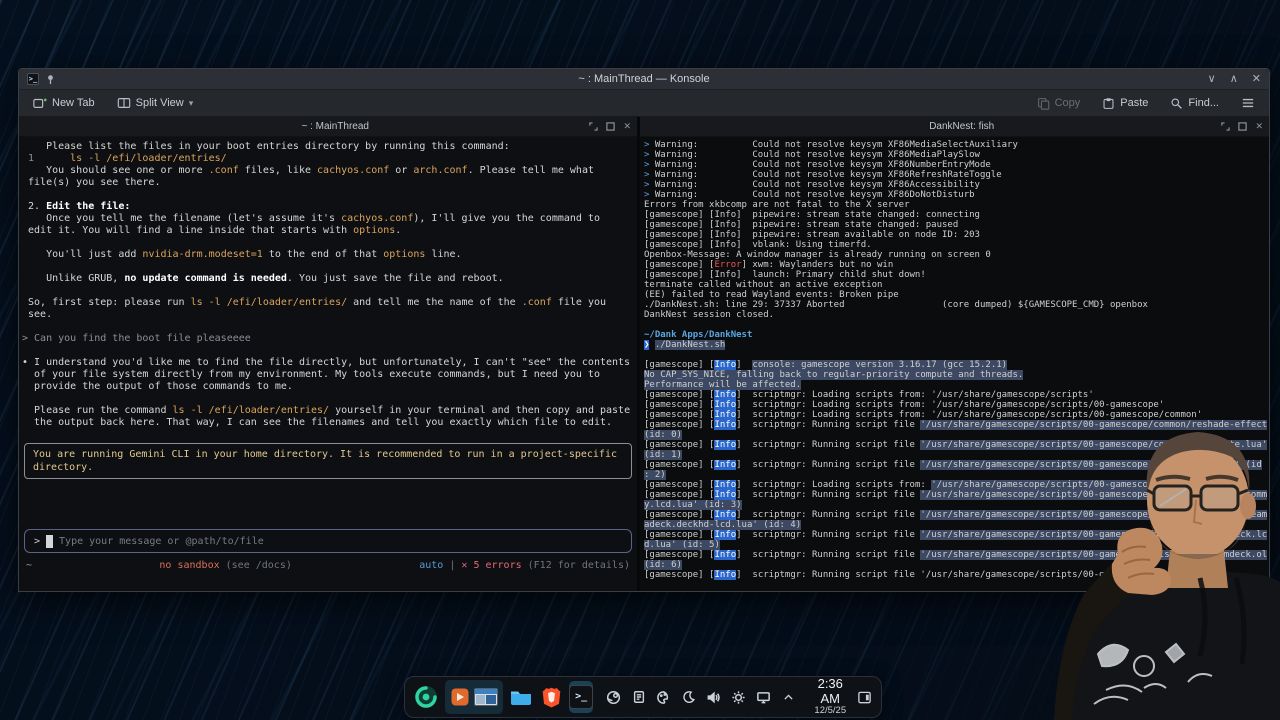 Image resolution: width=1280 pixels, height=720 pixels. I want to click on copy-button: Copy, so click(1059, 103).